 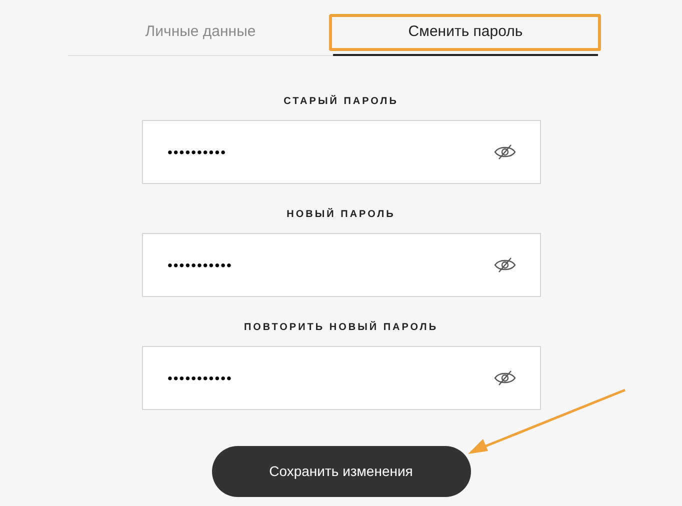 What do you see at coordinates (465, 28) in the screenshot?
I see `tab: Сменить пароль` at bounding box center [465, 28].